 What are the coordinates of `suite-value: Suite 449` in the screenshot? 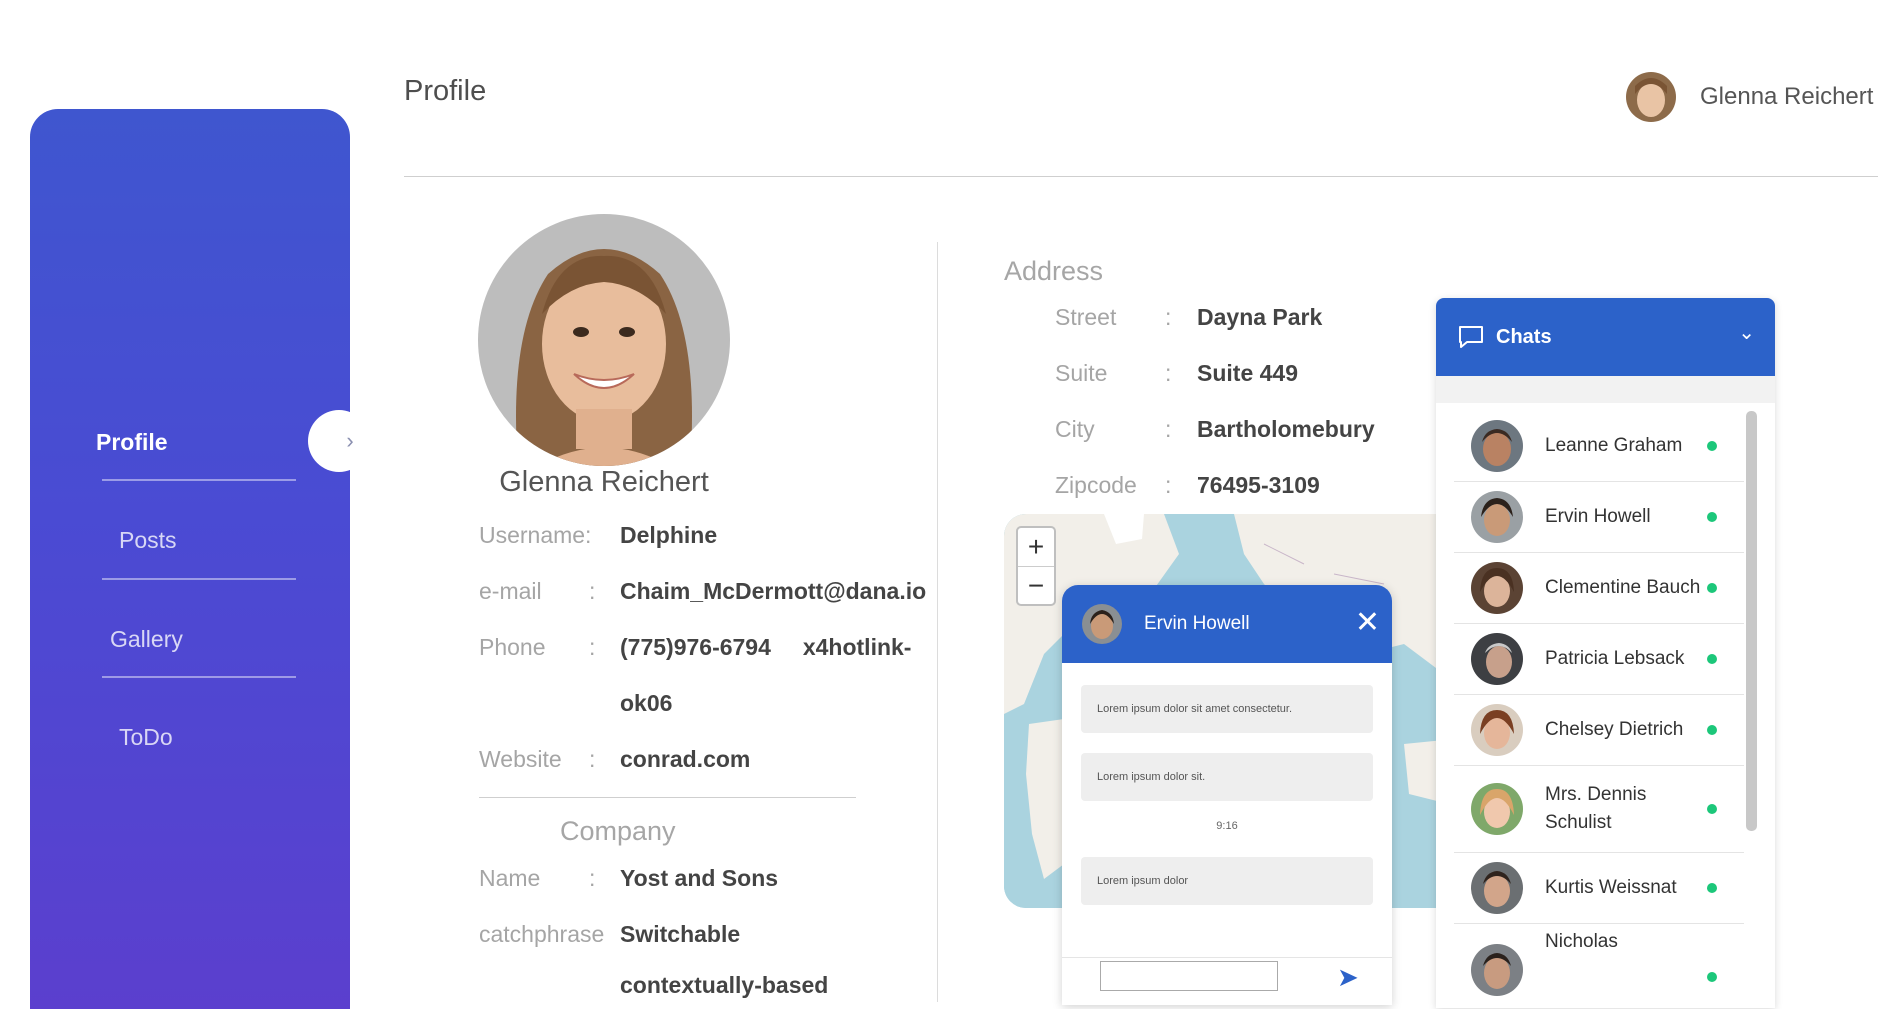 It's located at (1247, 373).